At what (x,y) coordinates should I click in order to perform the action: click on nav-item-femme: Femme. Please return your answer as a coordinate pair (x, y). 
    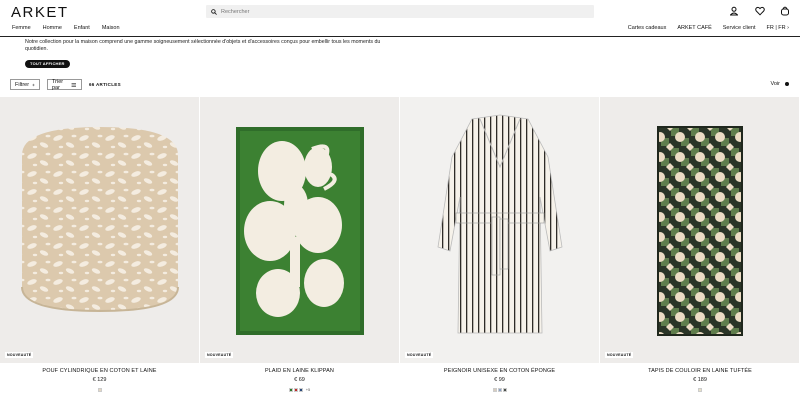
    Looking at the image, I should click on (21, 28).